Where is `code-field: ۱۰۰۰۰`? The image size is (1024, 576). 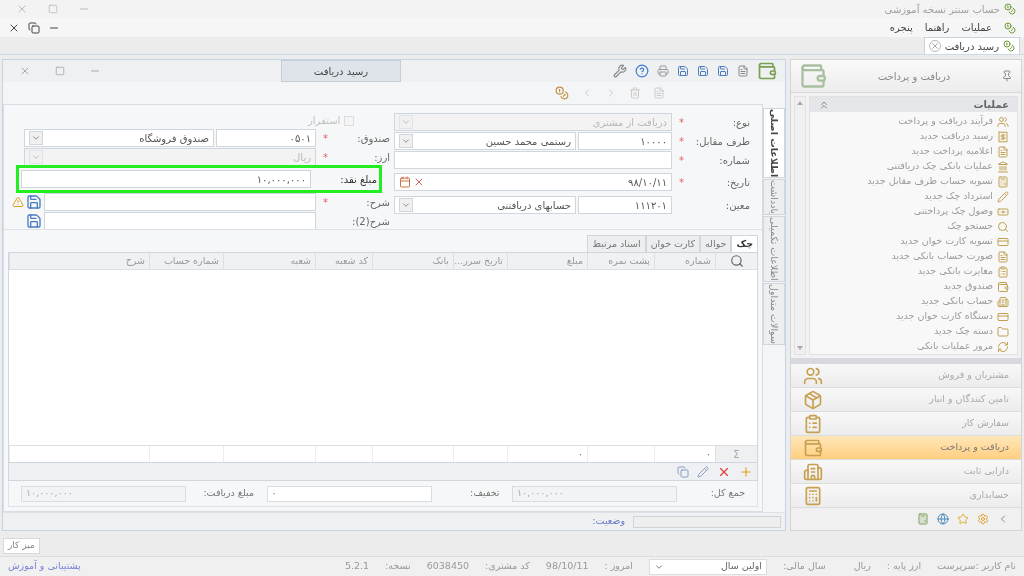 code-field: ۱۰۰۰۰ is located at coordinates (625, 141).